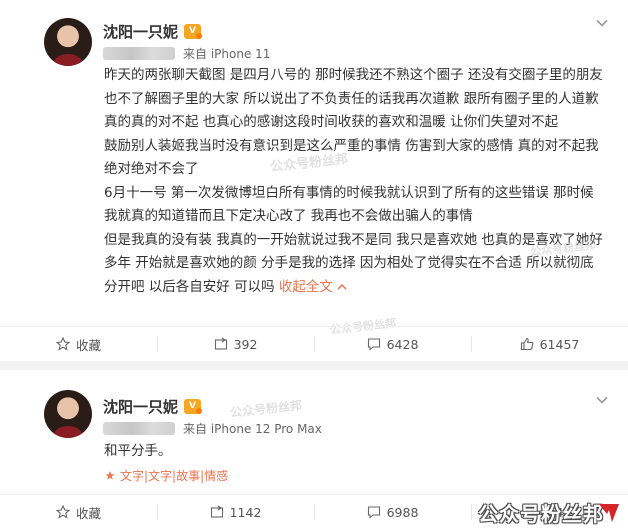 The image size is (628, 531). I want to click on topic-icon, so click(110, 475).